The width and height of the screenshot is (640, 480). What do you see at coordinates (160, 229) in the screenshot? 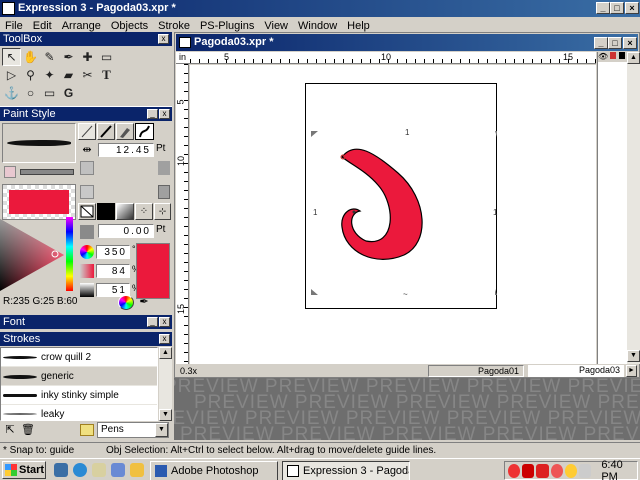
I see `offset-unit: Pt` at bounding box center [160, 229].